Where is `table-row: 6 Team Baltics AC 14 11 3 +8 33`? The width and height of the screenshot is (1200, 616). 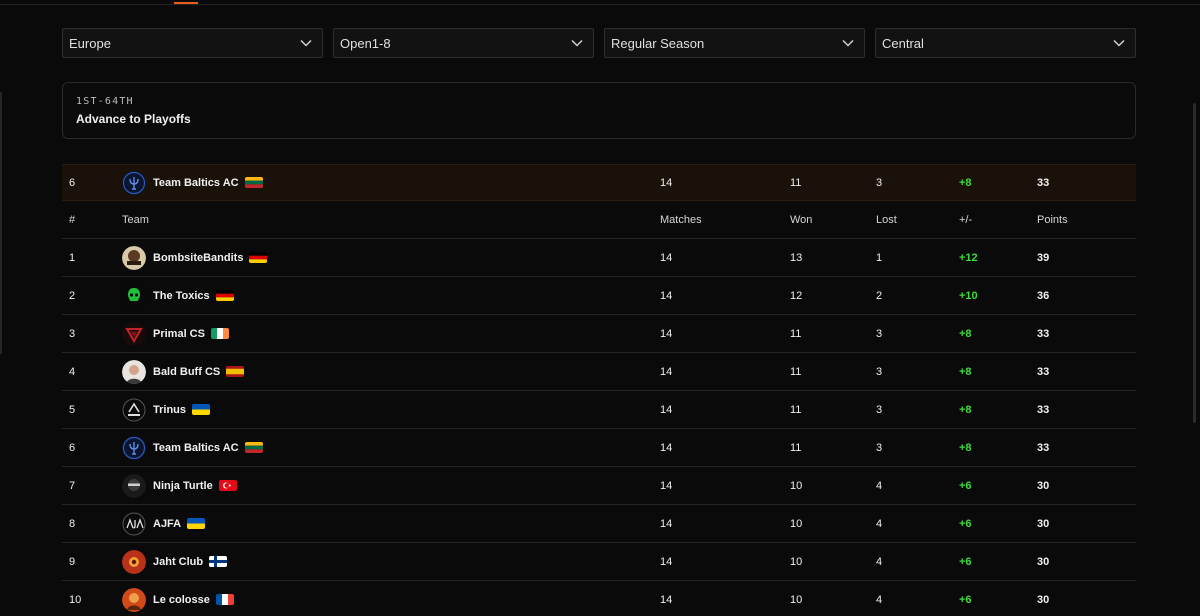
table-row: 6 Team Baltics AC 14 11 3 +8 33 is located at coordinates (599, 448).